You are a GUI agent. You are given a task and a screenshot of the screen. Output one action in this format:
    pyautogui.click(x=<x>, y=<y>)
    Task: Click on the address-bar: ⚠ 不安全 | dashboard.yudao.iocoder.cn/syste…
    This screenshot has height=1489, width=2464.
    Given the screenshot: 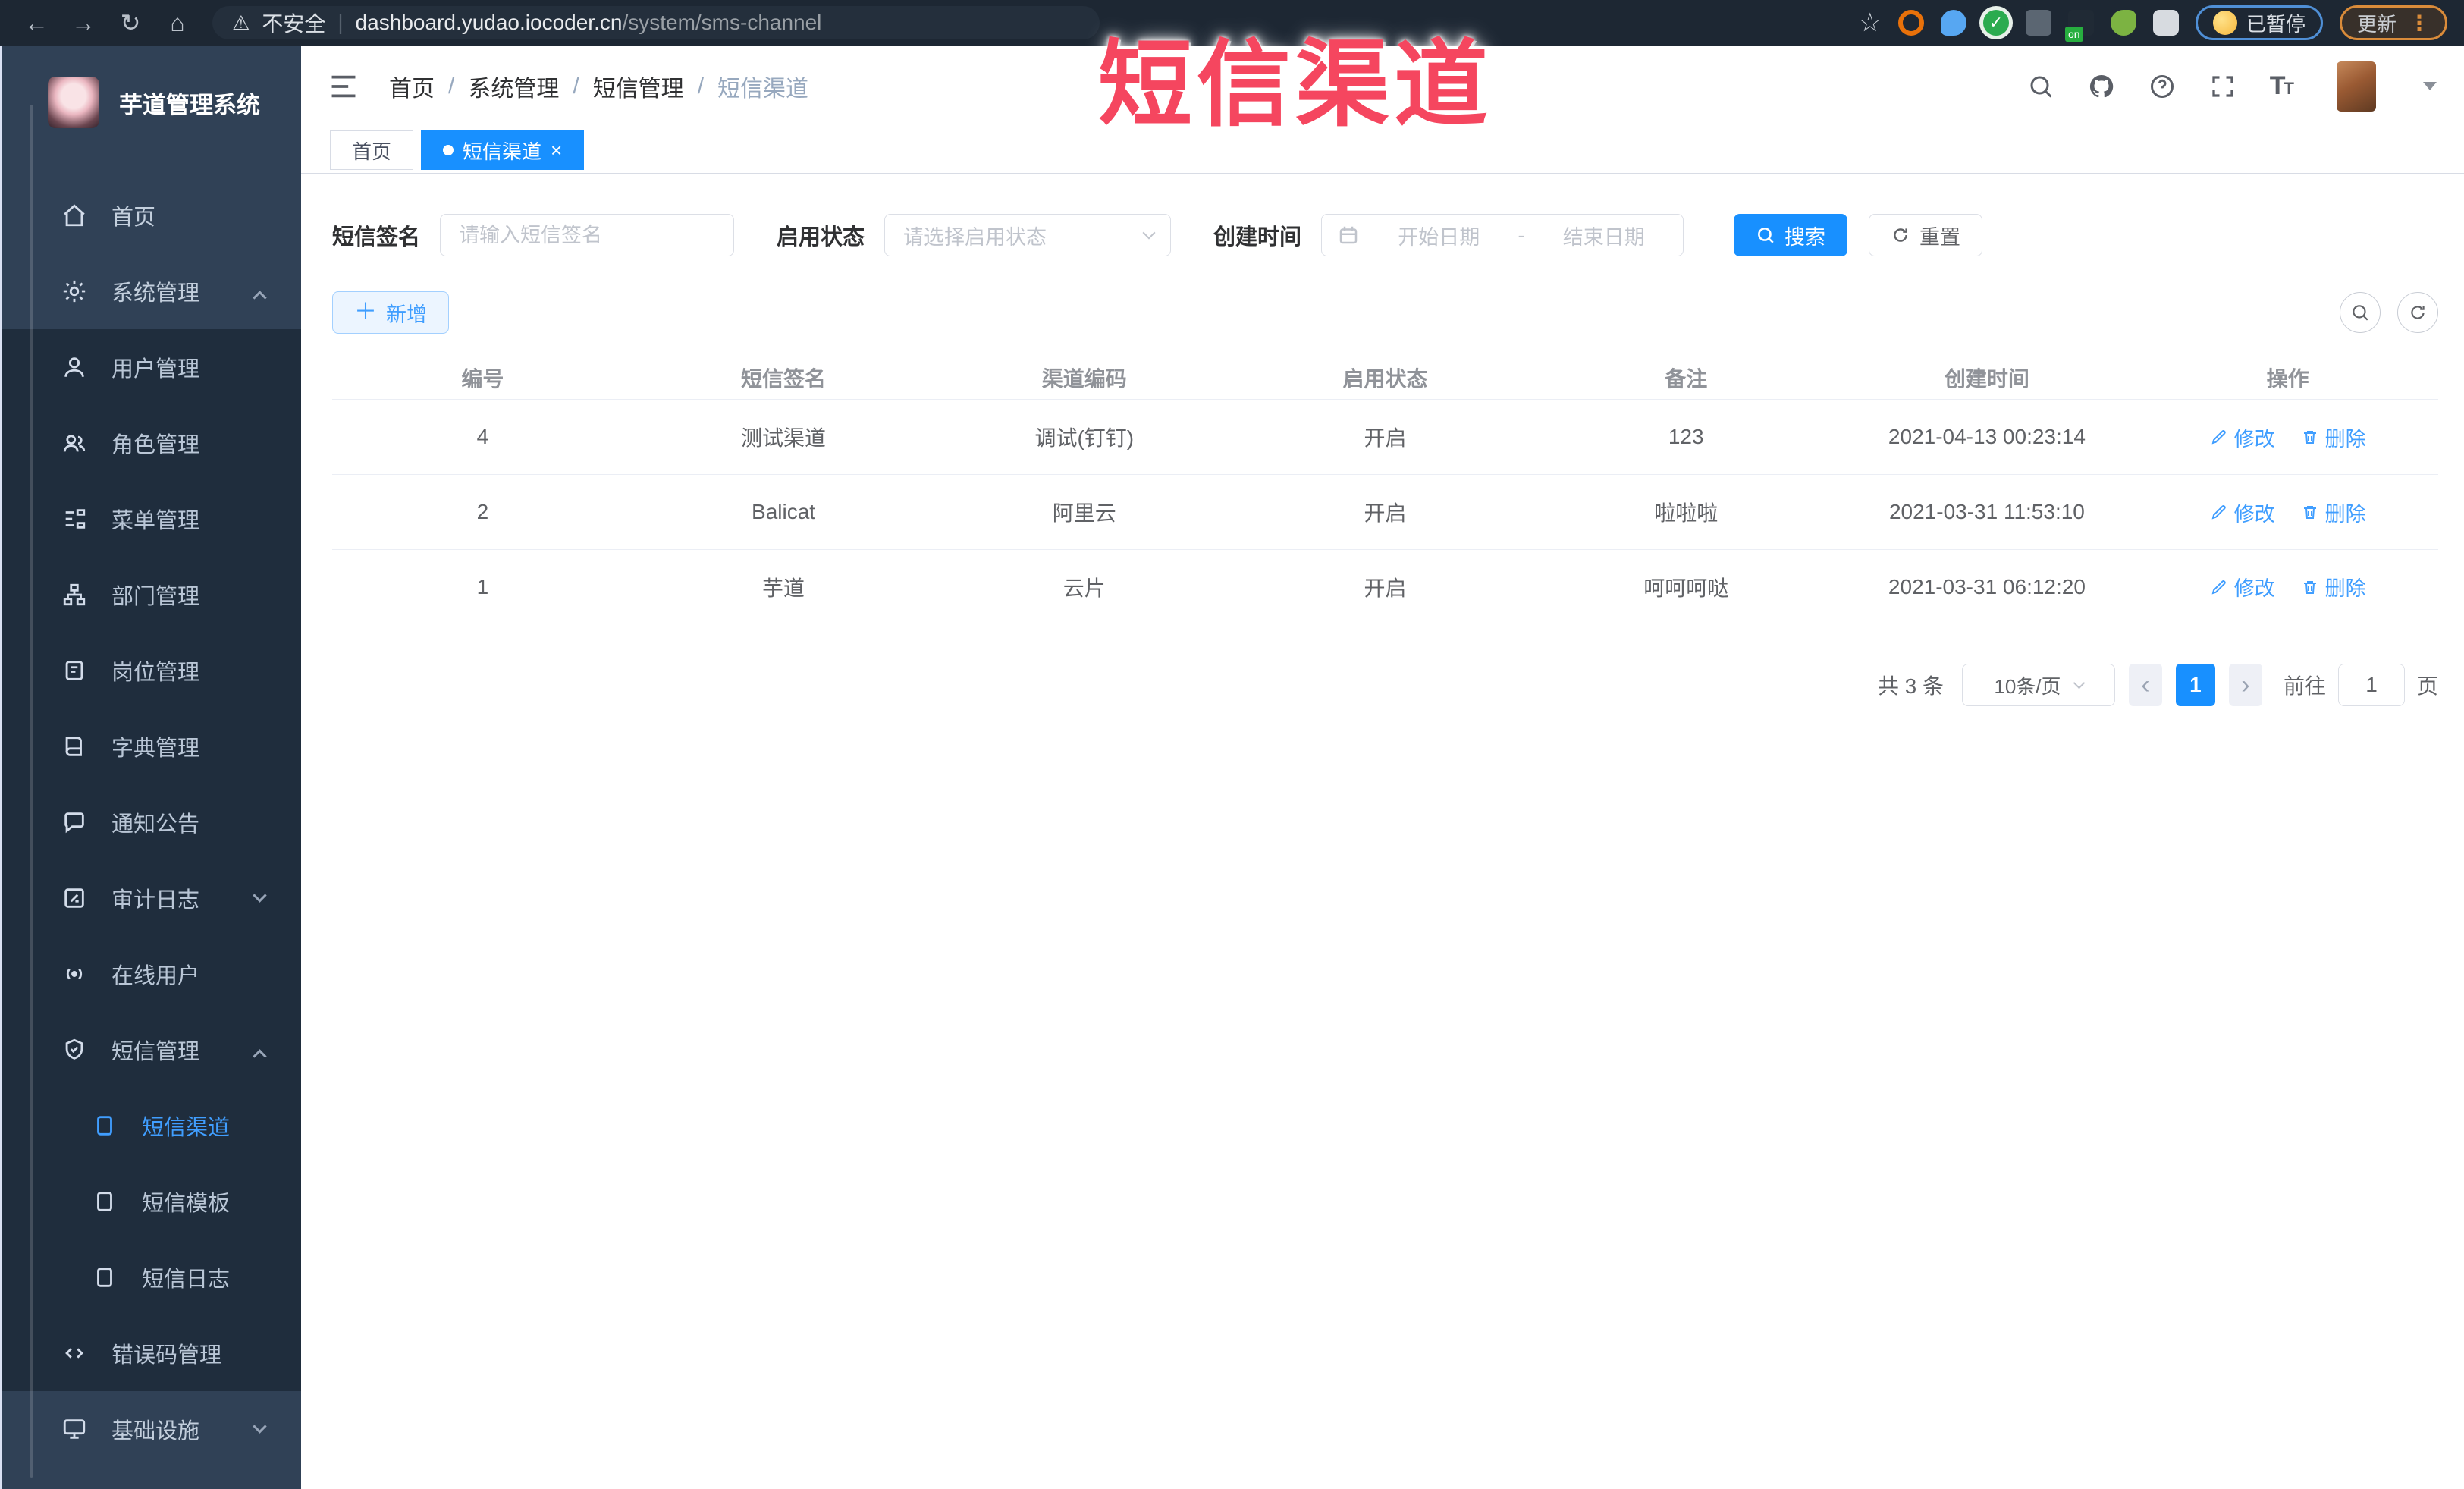 What is the action you would take?
    pyautogui.click(x=656, y=22)
    